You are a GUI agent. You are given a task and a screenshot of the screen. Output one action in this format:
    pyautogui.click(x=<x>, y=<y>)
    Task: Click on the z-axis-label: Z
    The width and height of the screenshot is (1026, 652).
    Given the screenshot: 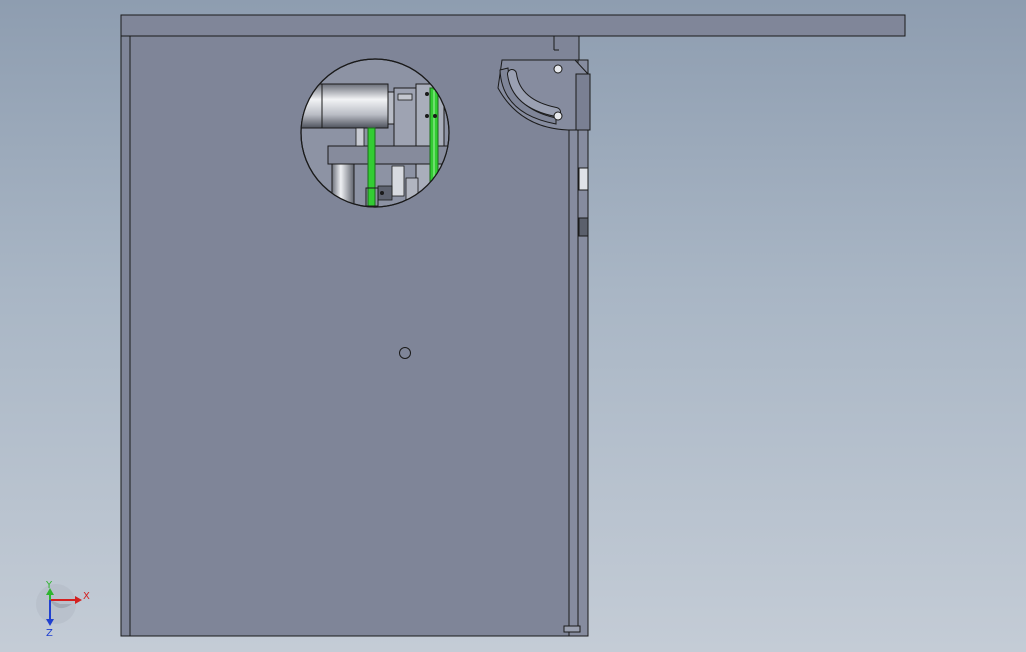 What is the action you would take?
    pyautogui.click(x=49, y=633)
    